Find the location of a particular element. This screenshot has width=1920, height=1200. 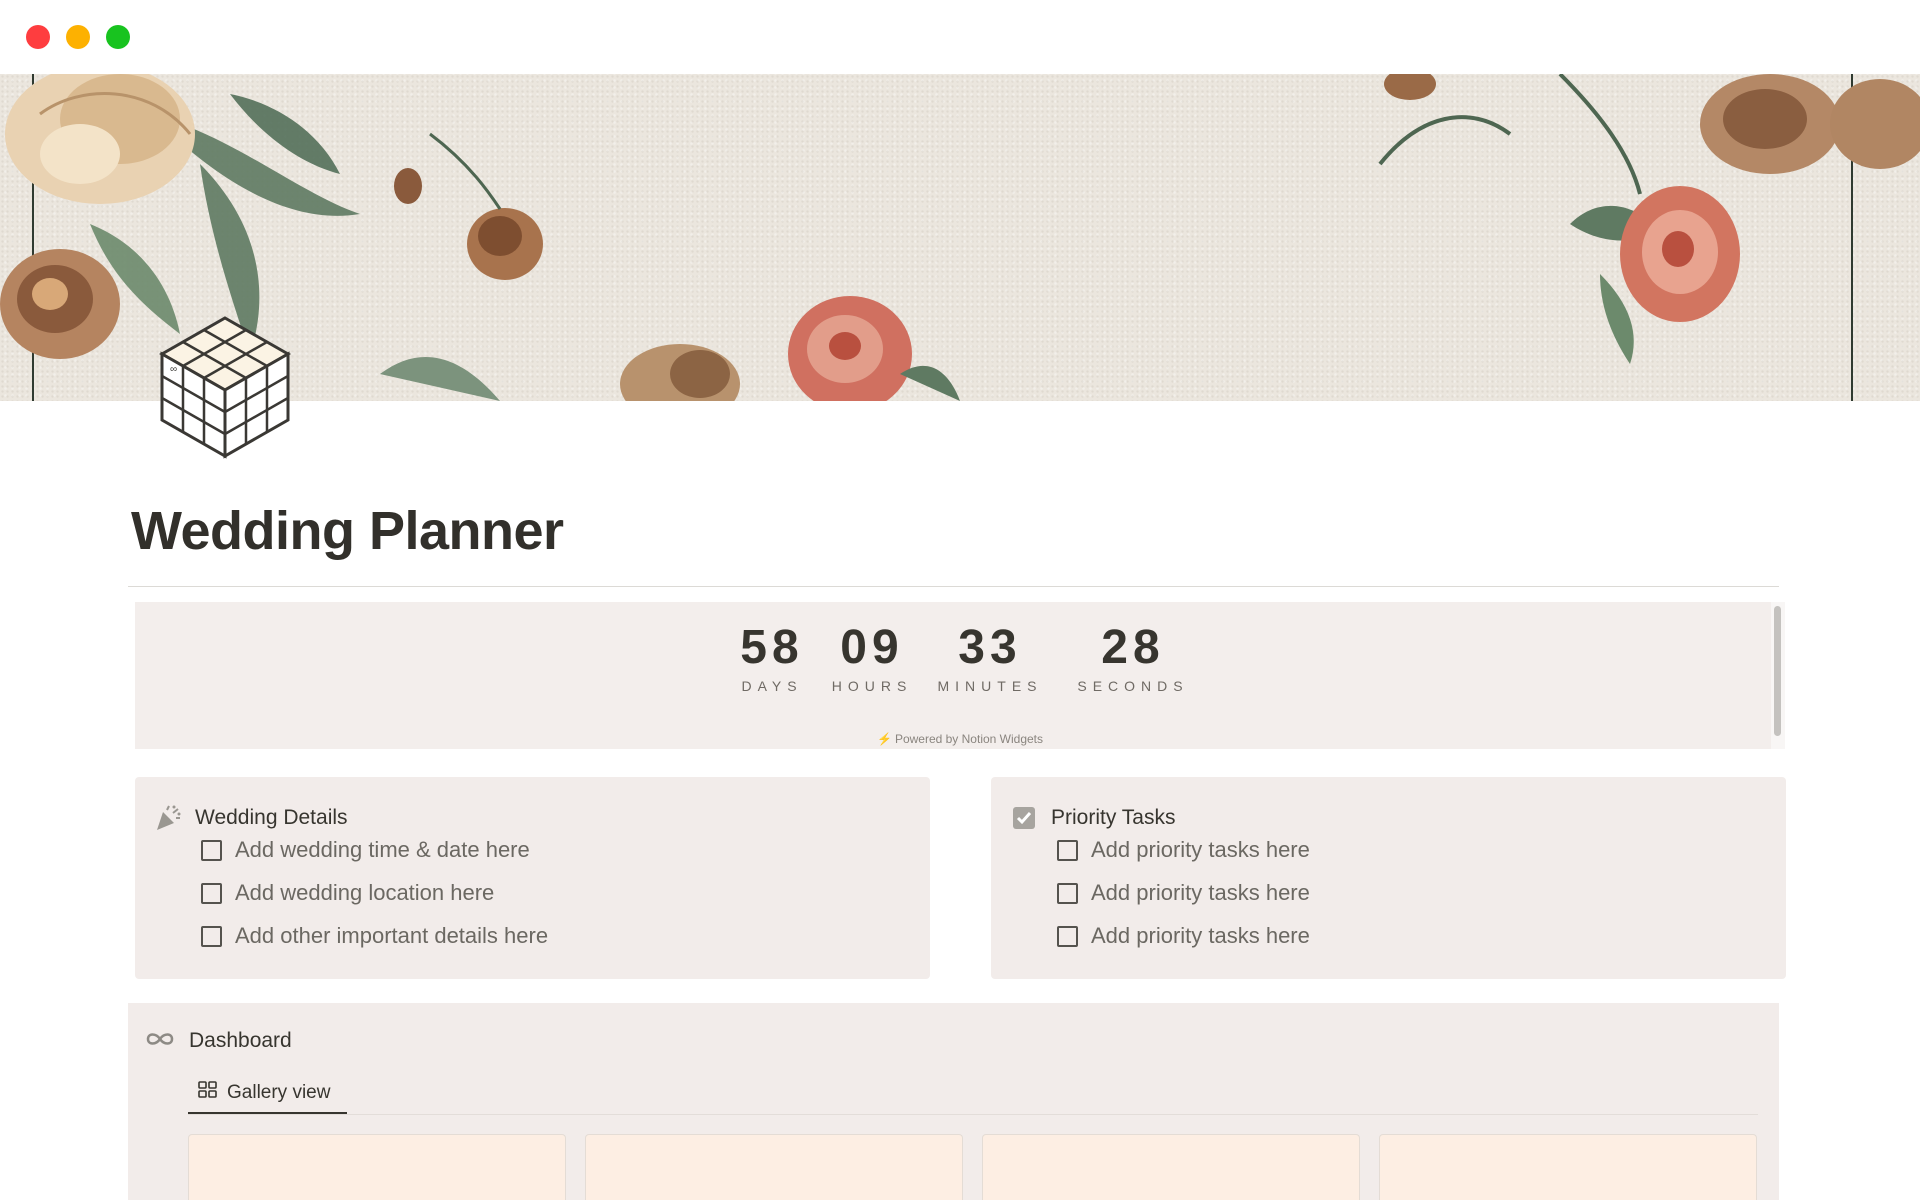

wedding-details-title: Wedding Details is located at coordinates (271, 818).